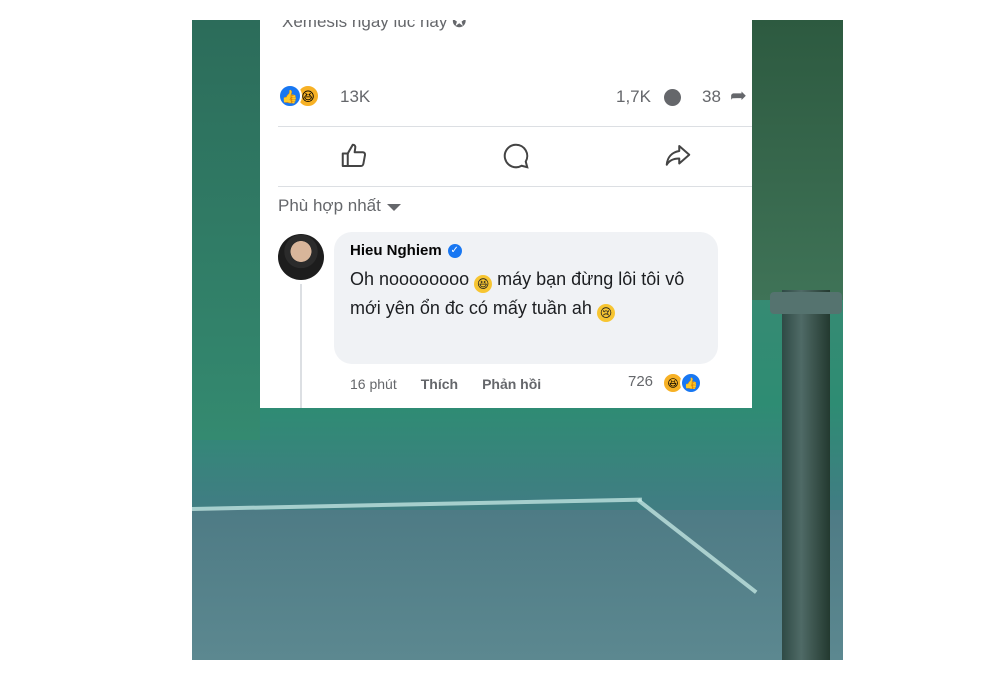 The image size is (1000, 680). I want to click on share-button, so click(678, 156).